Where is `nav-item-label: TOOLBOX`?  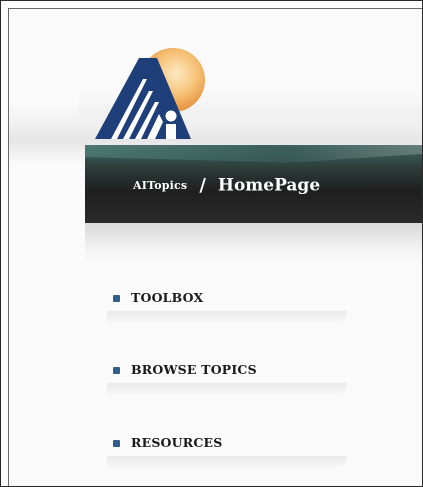 nav-item-label: TOOLBOX is located at coordinates (167, 297).